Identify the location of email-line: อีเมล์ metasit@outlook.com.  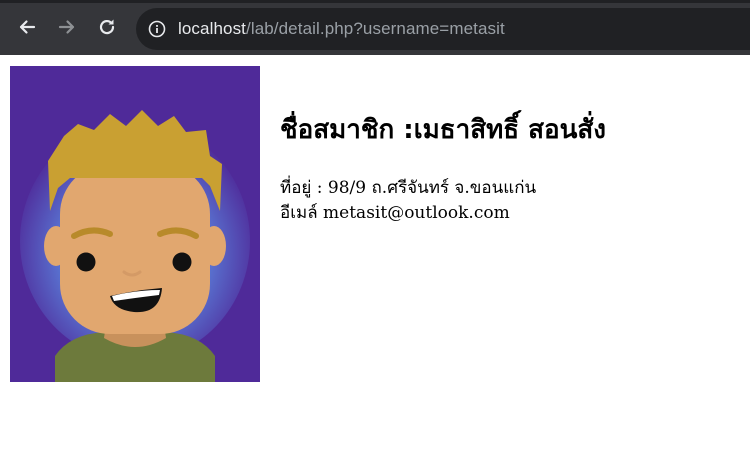
(395, 213).